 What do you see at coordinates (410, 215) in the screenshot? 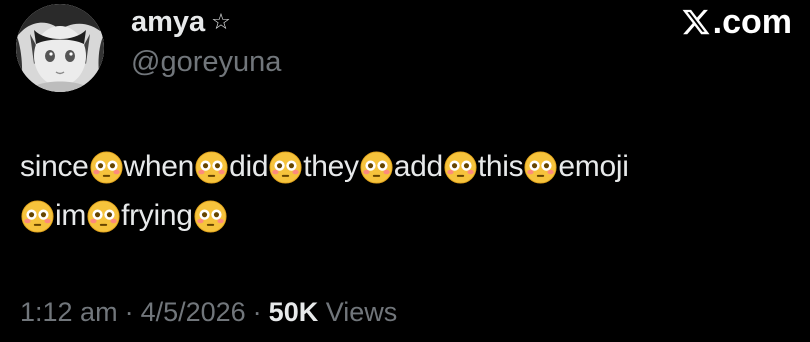
I see `tweet-line-2: im frying` at bounding box center [410, 215].